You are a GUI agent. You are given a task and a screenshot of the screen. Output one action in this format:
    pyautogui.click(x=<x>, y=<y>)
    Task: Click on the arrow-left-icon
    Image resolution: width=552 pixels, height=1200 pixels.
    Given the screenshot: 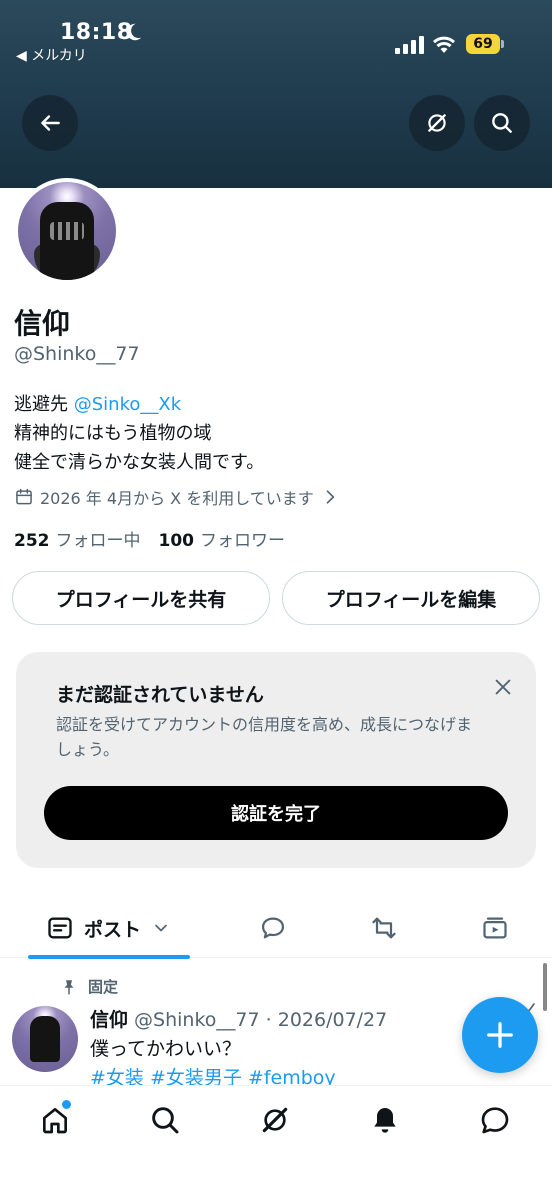 What is the action you would take?
    pyautogui.click(x=50, y=123)
    